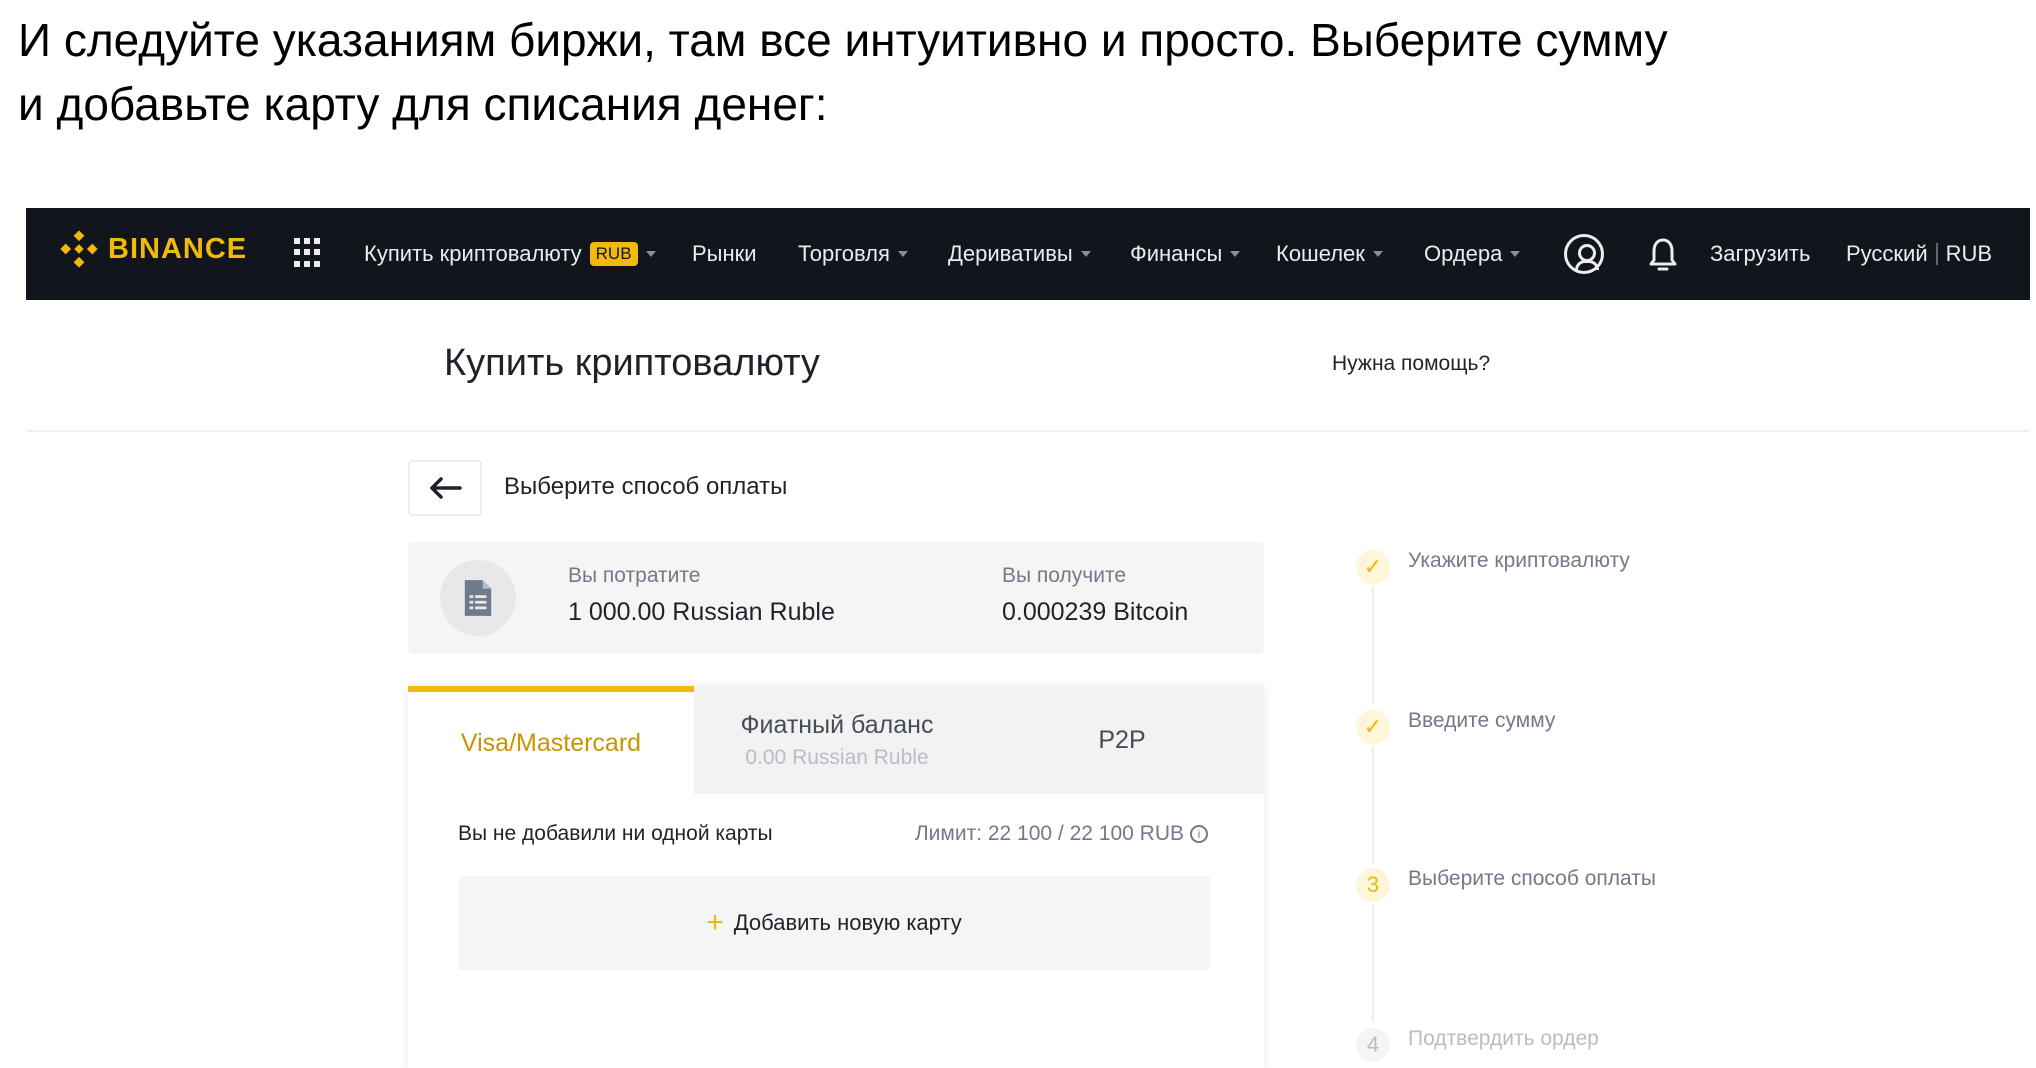  Describe the element at coordinates (178, 248) in the screenshot. I see `logo-text: BINANCE` at that location.